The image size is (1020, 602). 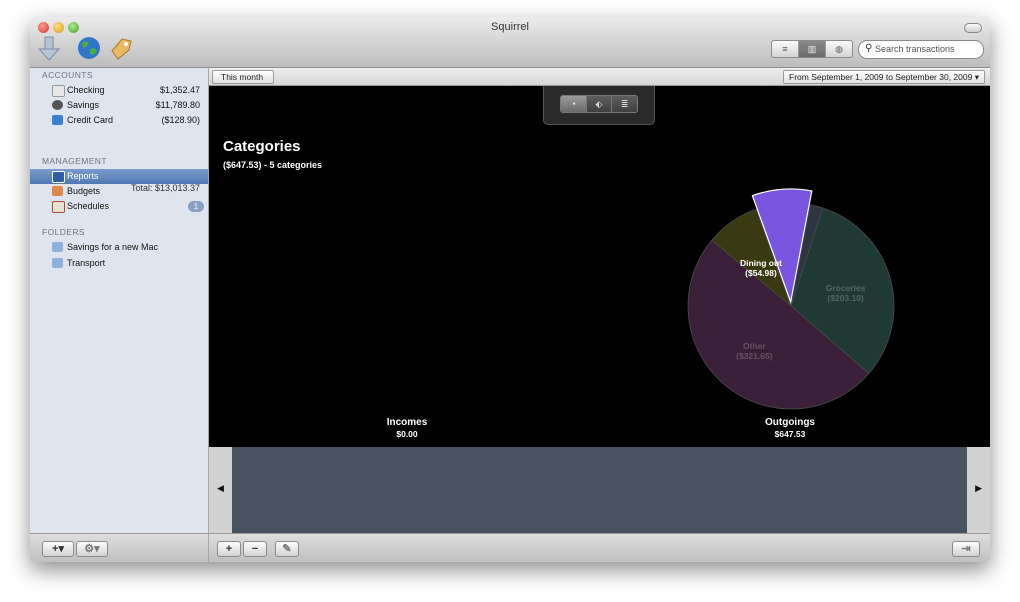 What do you see at coordinates (790, 422) in the screenshot?
I see `outgoings-label: Outgoings` at bounding box center [790, 422].